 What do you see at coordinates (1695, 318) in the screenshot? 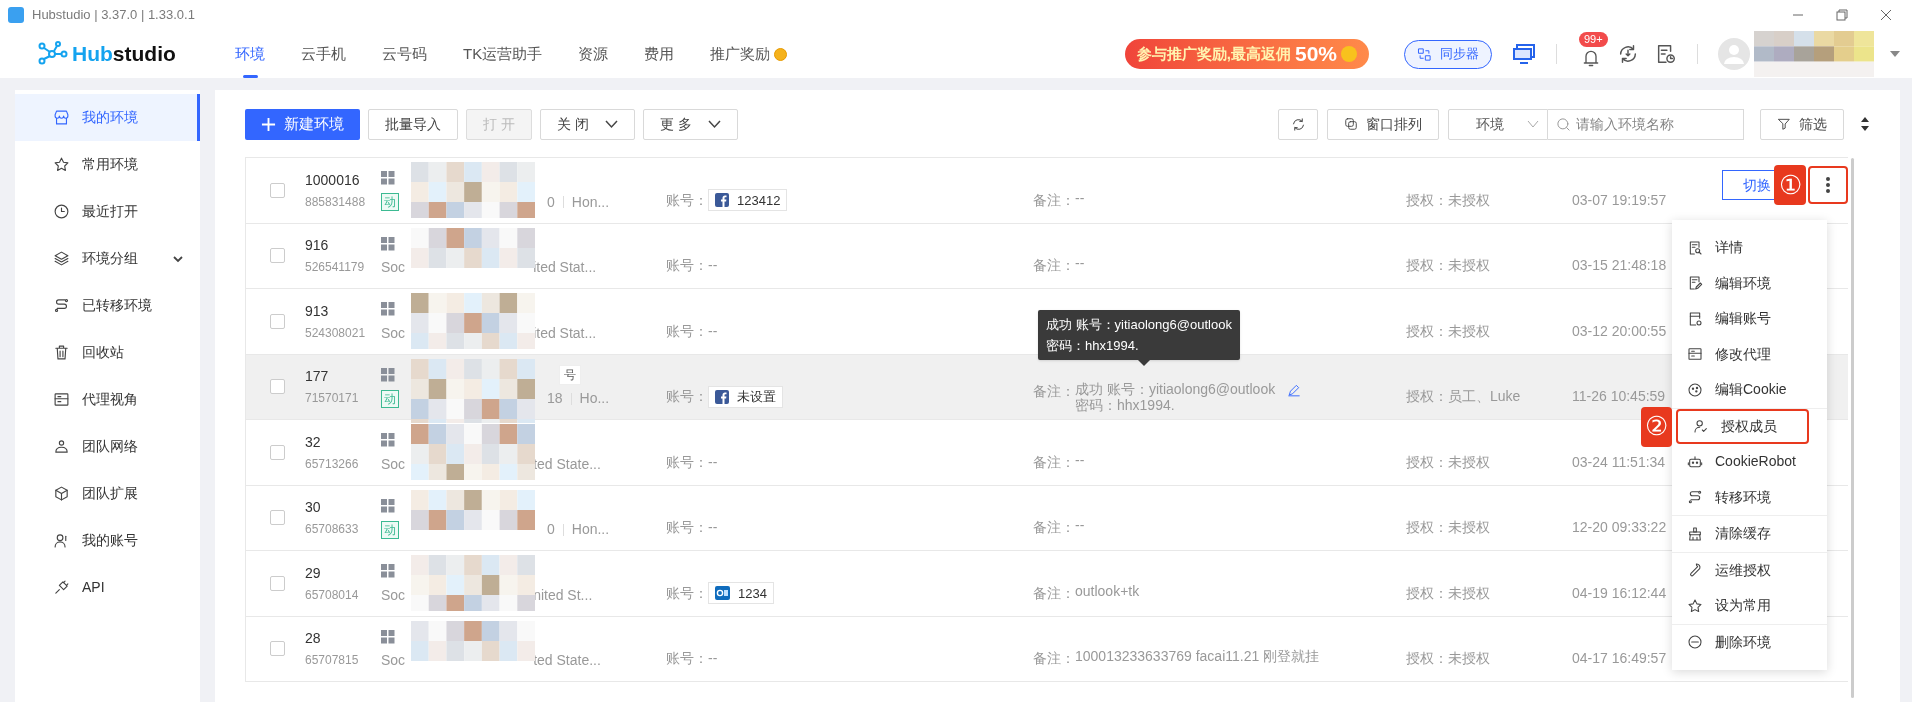
I see `document-gear-icon` at bounding box center [1695, 318].